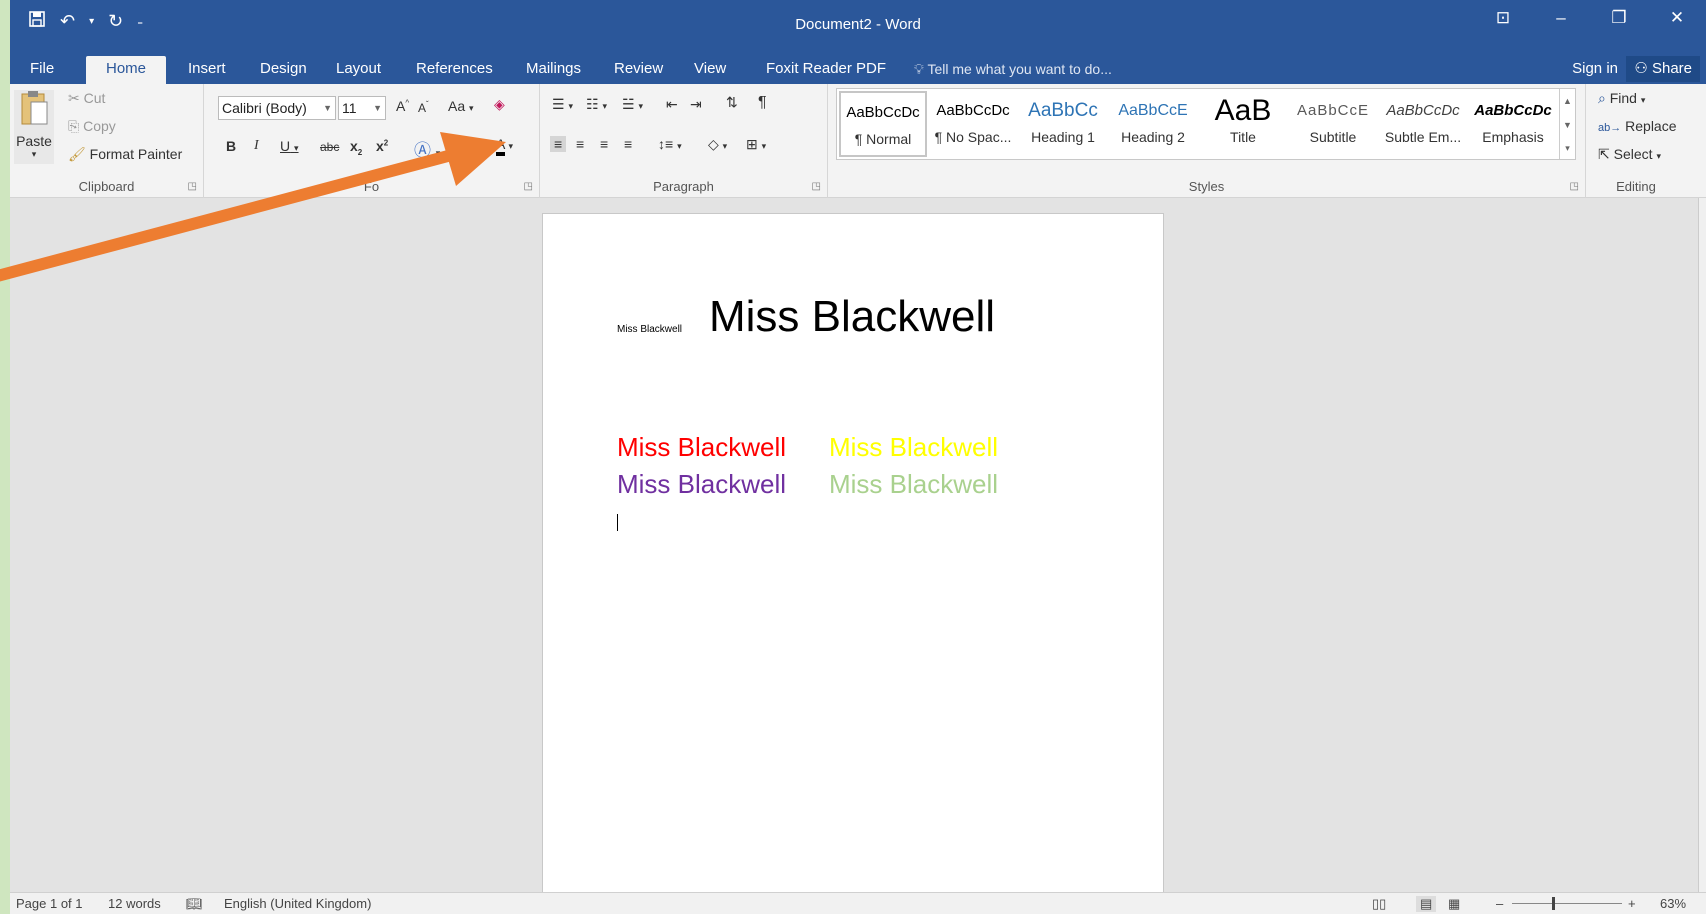 This screenshot has height=914, width=1706. I want to click on style-heading-2: AaBbCcE Heading 2, so click(1153, 124).